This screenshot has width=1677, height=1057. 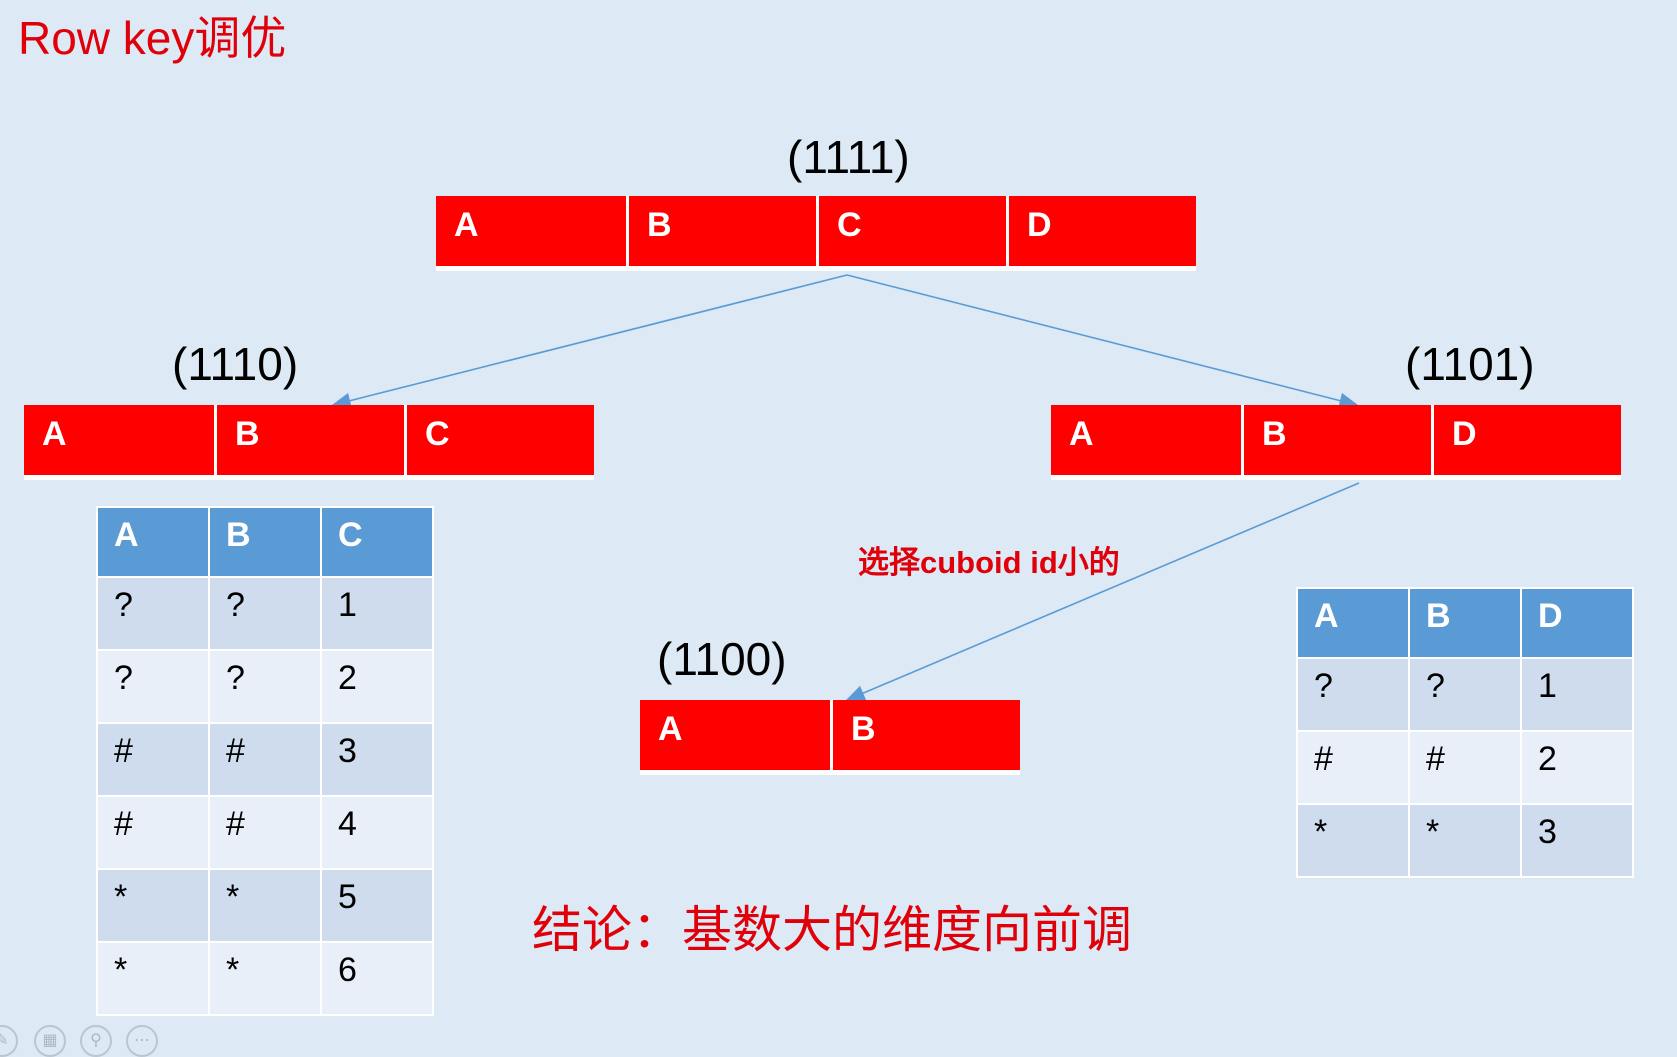 I want to click on table-row: # # 2, so click(x=1465, y=767).